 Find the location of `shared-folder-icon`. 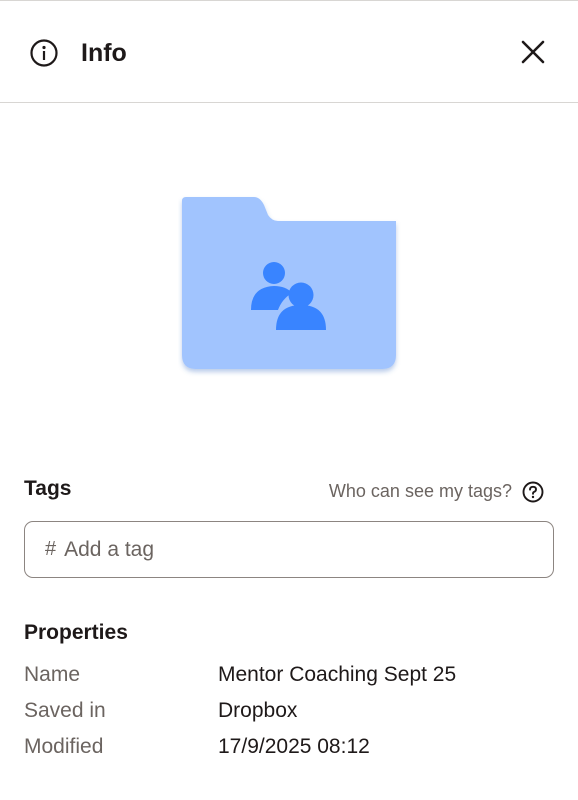

shared-folder-icon is located at coordinates (289, 283).